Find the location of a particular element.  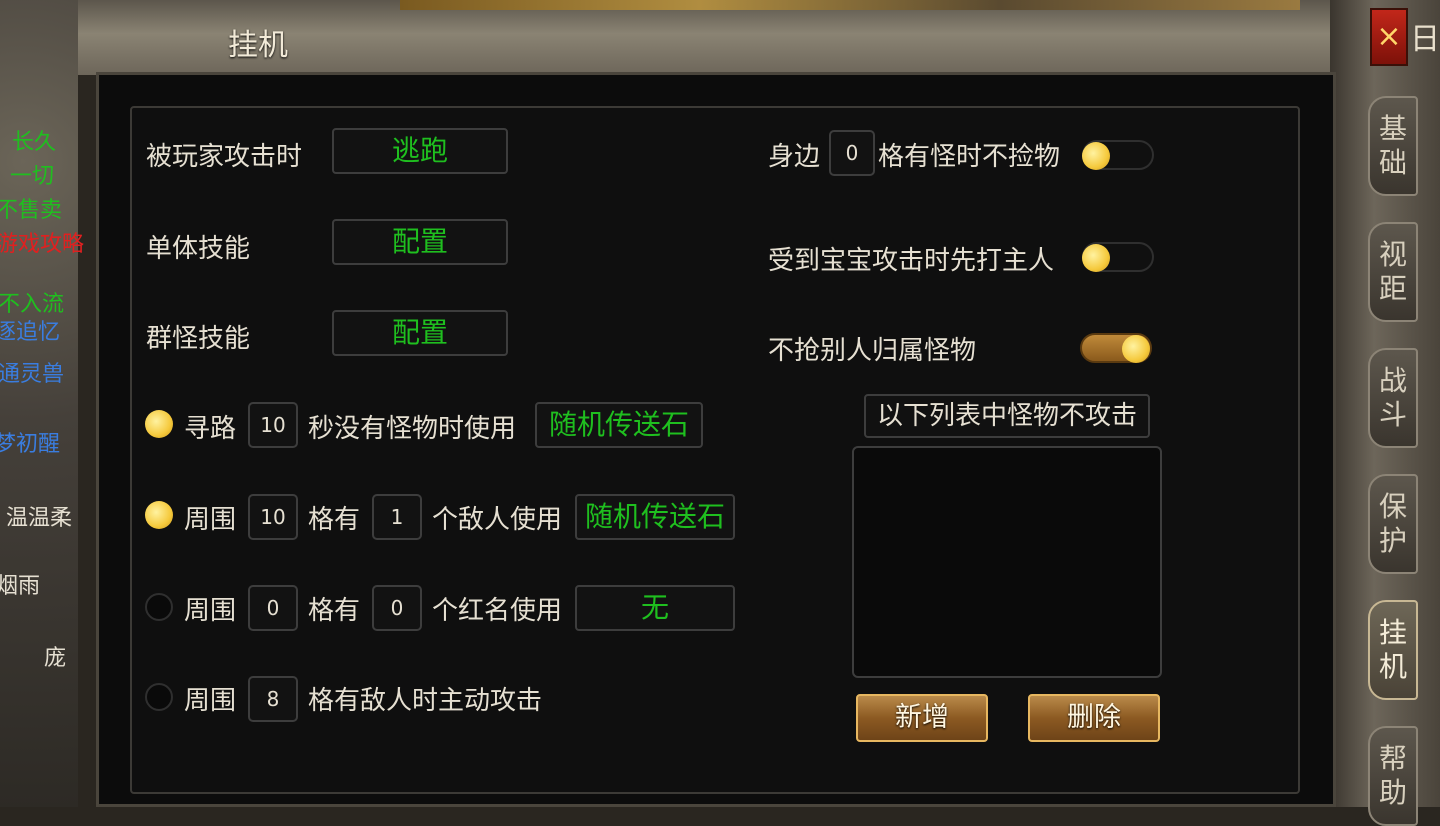

no-steal-toggle is located at coordinates (1116, 348).